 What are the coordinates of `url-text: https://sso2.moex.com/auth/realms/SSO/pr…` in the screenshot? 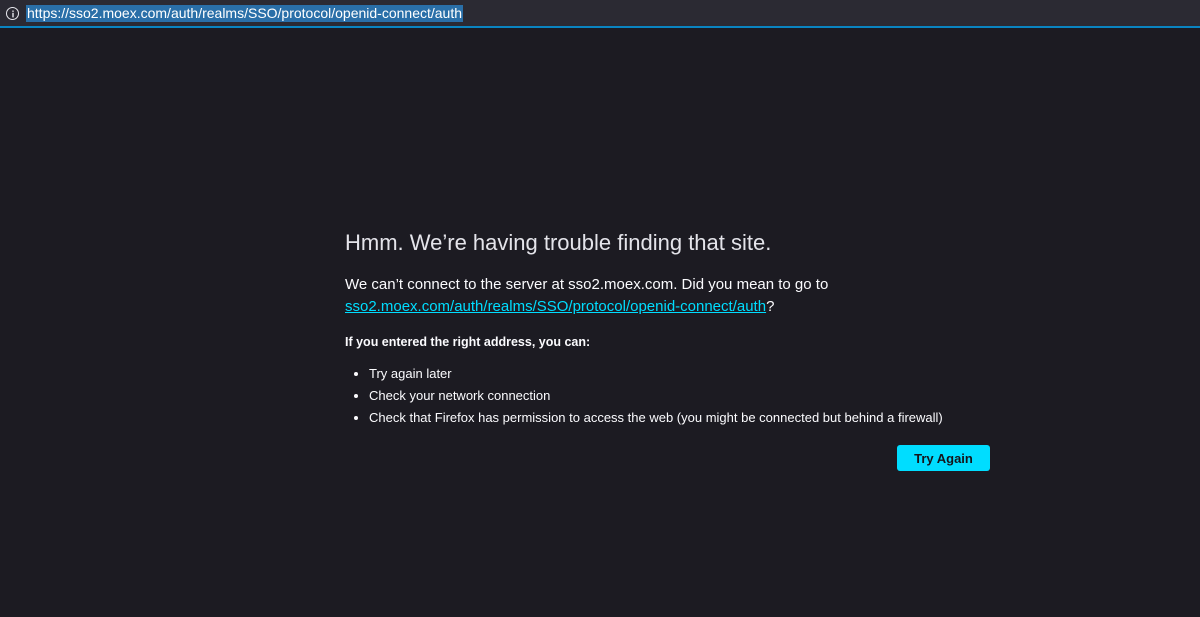 It's located at (245, 13).